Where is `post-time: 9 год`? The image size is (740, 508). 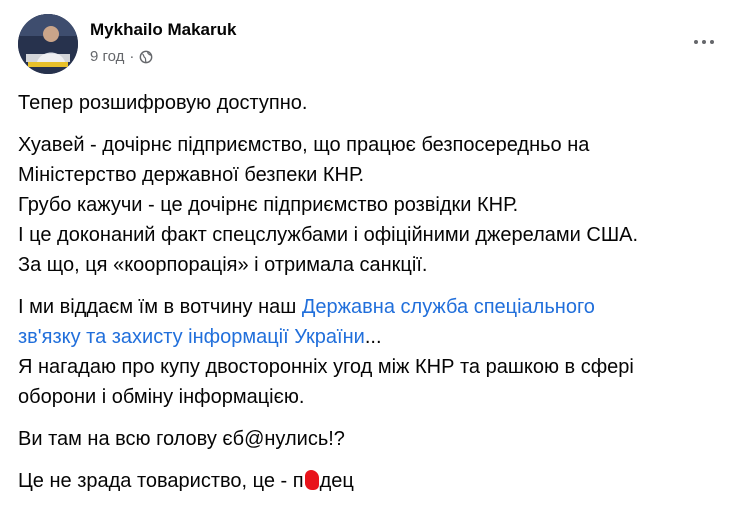 post-time: 9 год is located at coordinates (107, 56).